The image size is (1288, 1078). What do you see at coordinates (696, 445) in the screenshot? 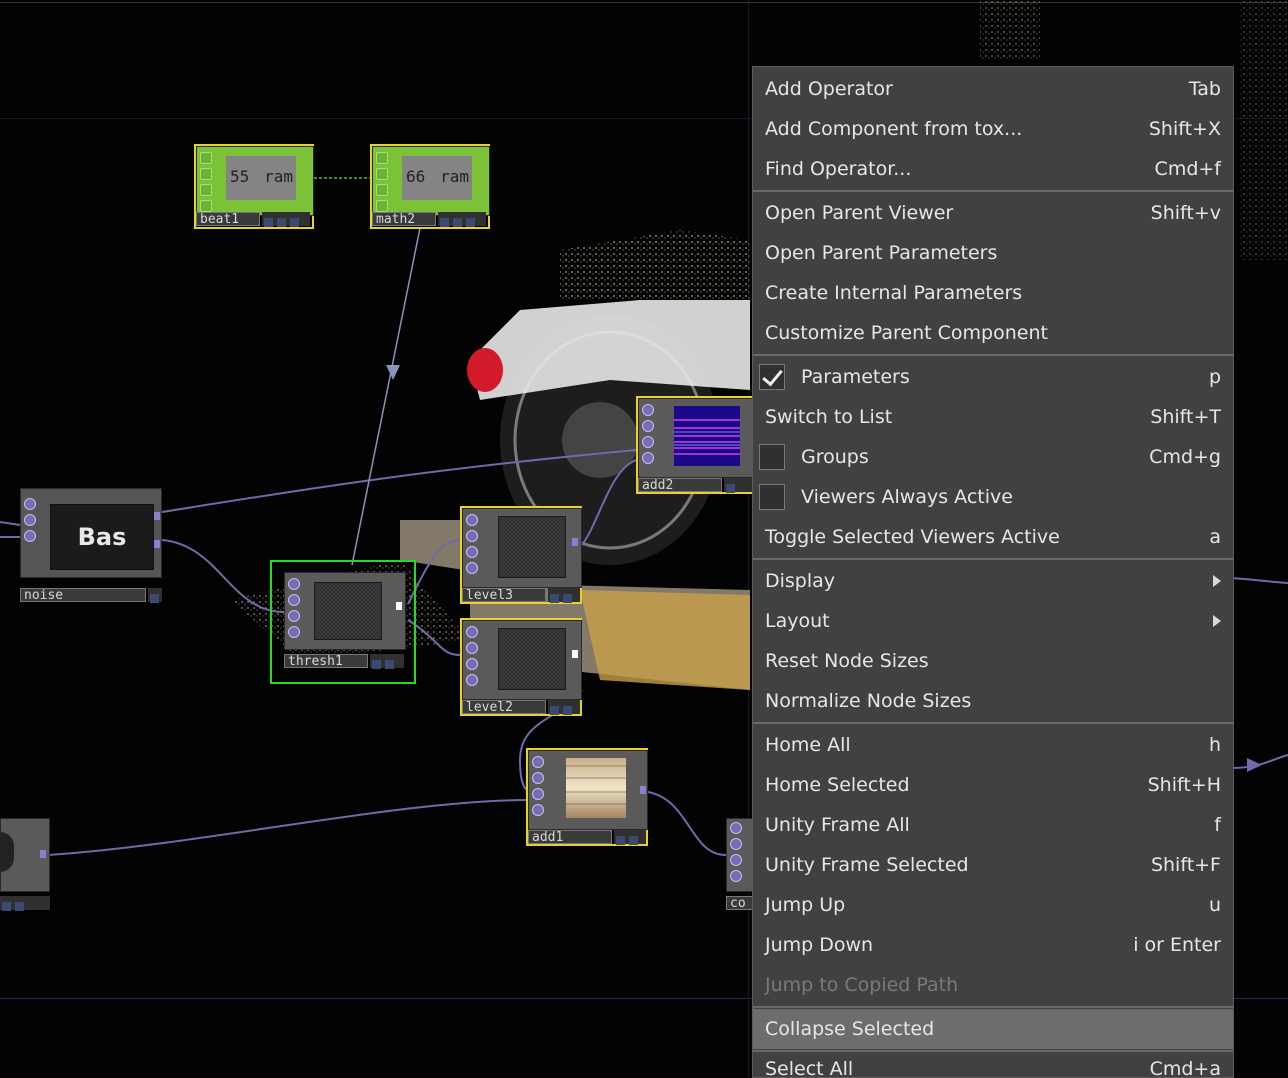
I see `node-add2: add2` at bounding box center [696, 445].